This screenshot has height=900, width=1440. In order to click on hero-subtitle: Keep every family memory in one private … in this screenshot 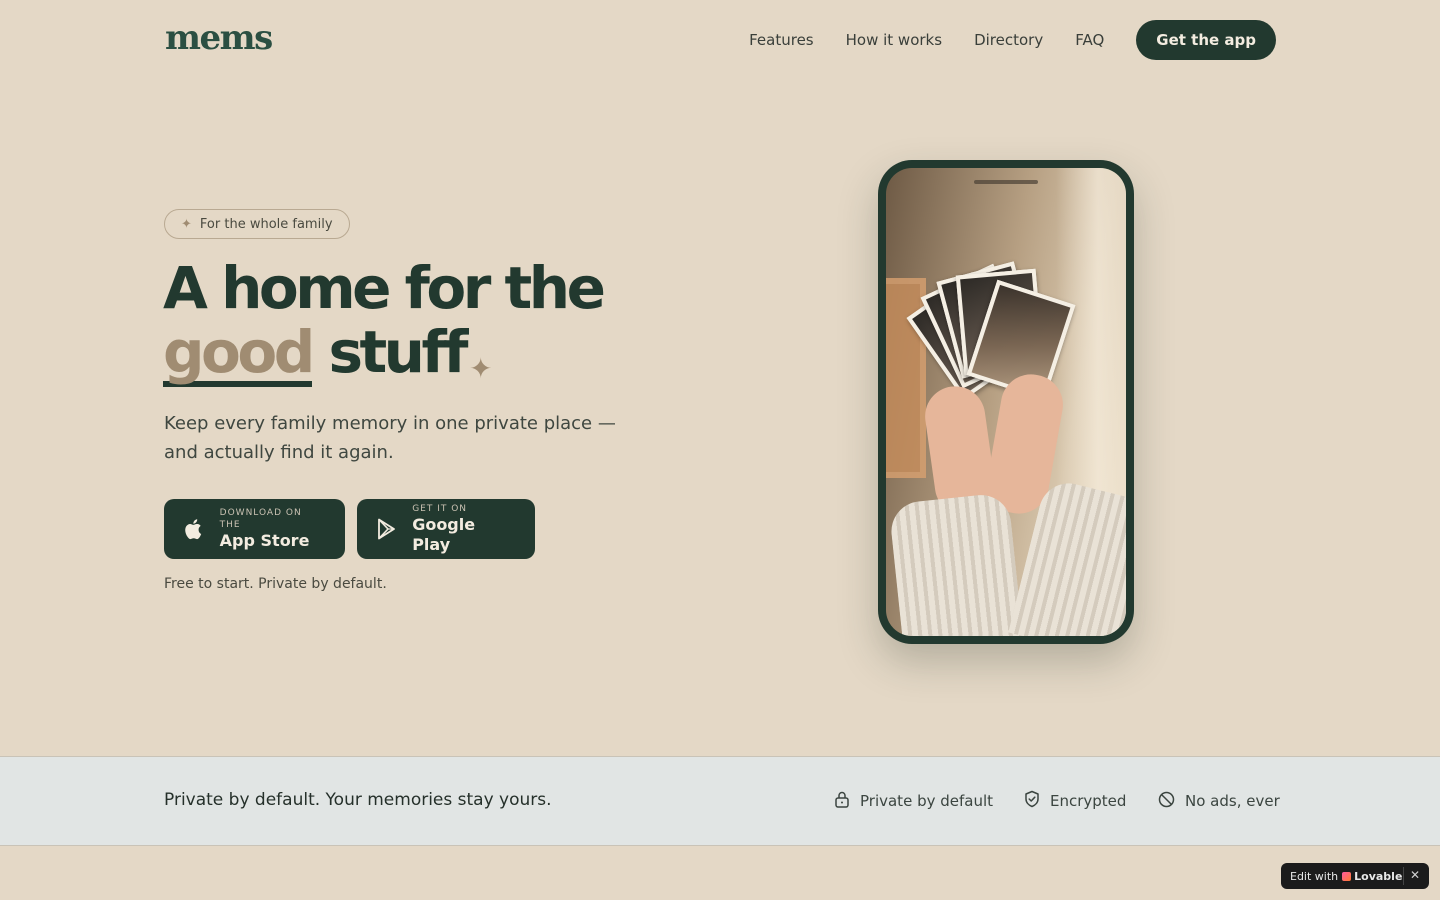, I will do `click(390, 438)`.